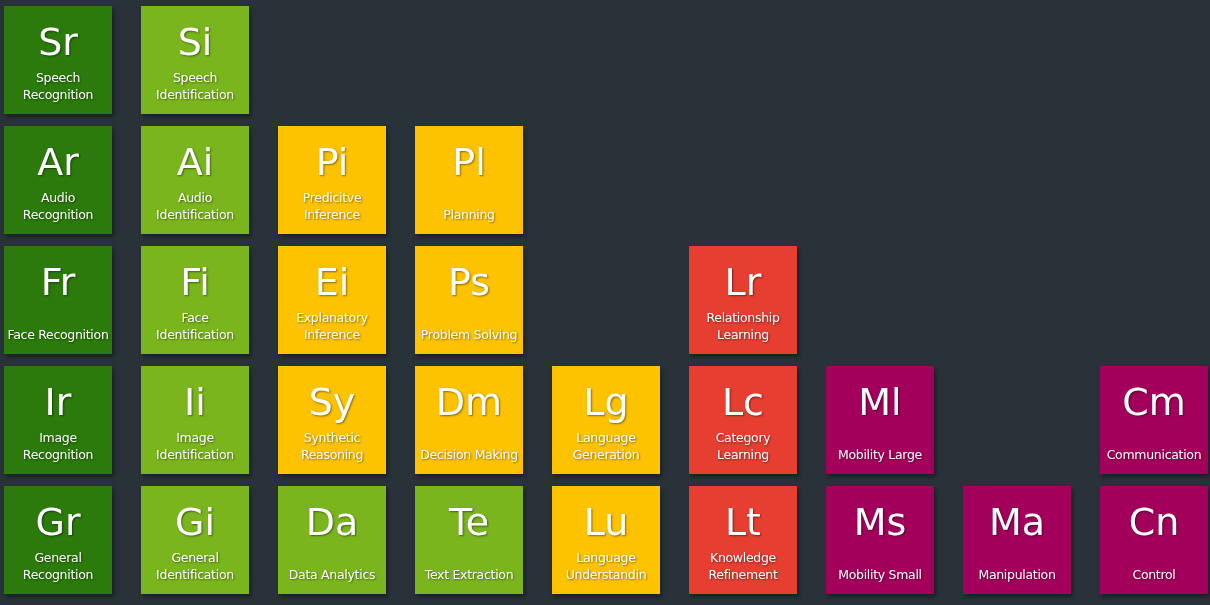 The height and width of the screenshot is (605, 1210). What do you see at coordinates (195, 566) in the screenshot?
I see `element-name: General Identification` at bounding box center [195, 566].